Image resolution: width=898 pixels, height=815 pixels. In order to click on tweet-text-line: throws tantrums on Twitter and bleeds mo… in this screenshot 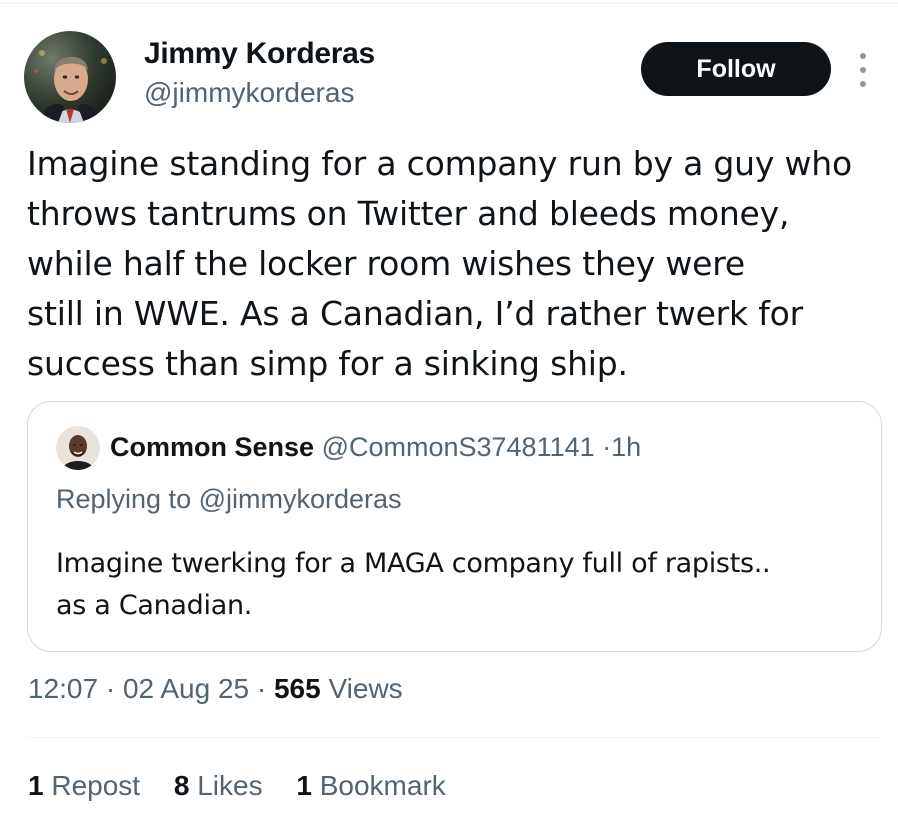, I will do `click(408, 213)`.